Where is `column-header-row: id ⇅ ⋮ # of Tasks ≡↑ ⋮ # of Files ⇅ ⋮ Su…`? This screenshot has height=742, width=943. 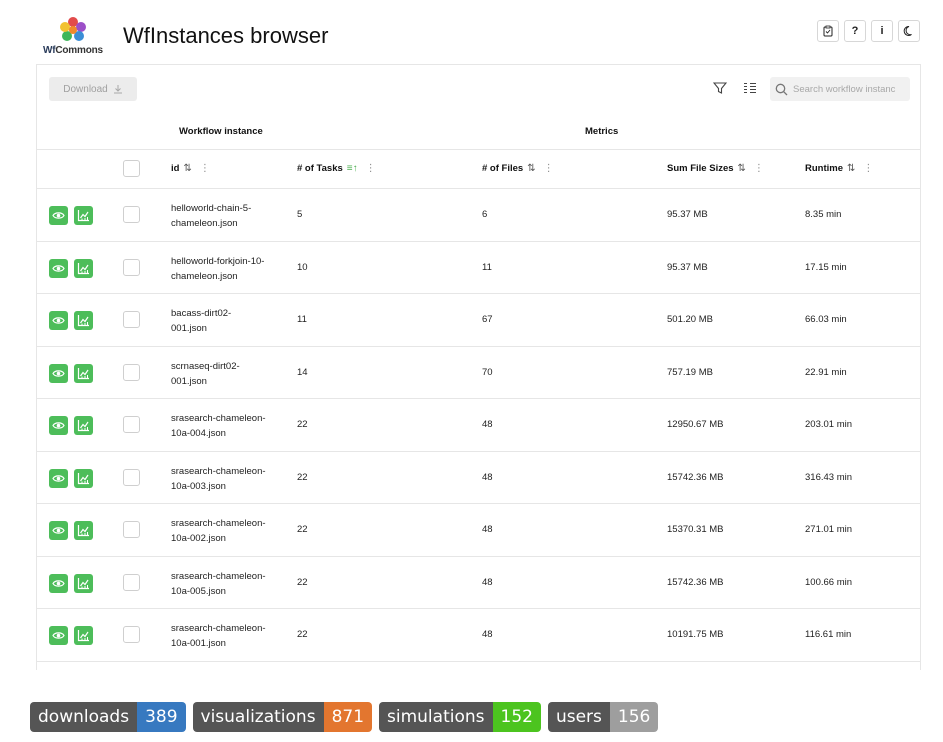
column-header-row: id ⇅ ⋮ # of Tasks ≡↑ ⋮ # of Files ⇅ ⋮ Su… is located at coordinates (478, 169).